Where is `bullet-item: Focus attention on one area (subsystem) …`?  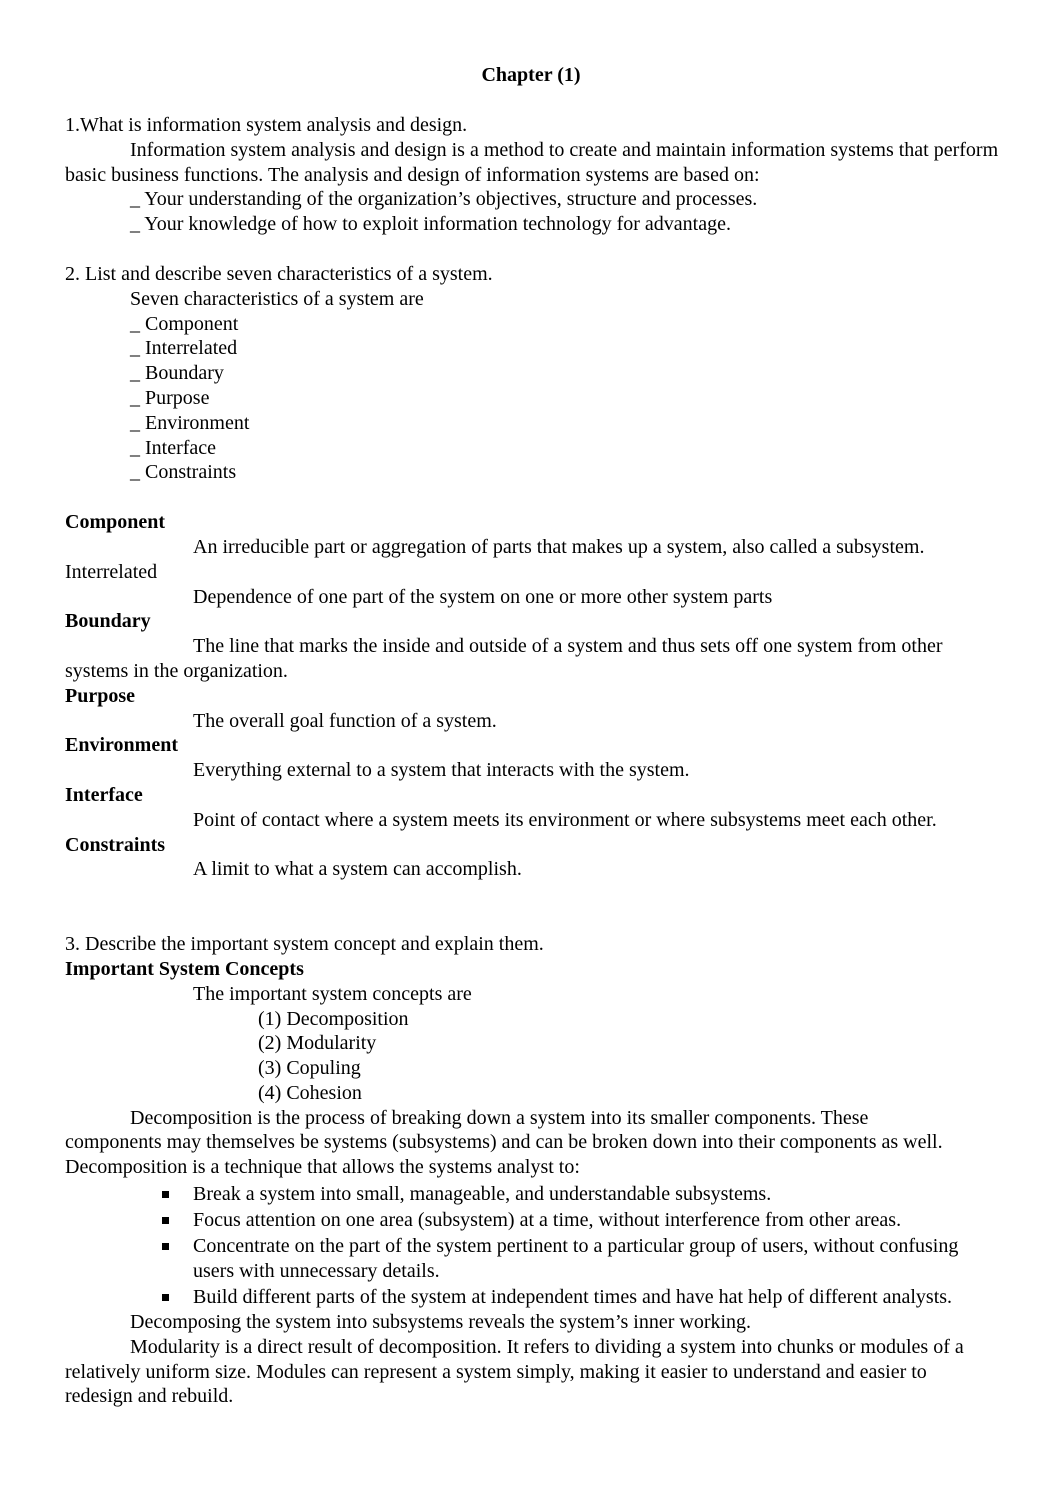 bullet-item: Focus attention on one area (subsystem) … is located at coordinates (581, 1220).